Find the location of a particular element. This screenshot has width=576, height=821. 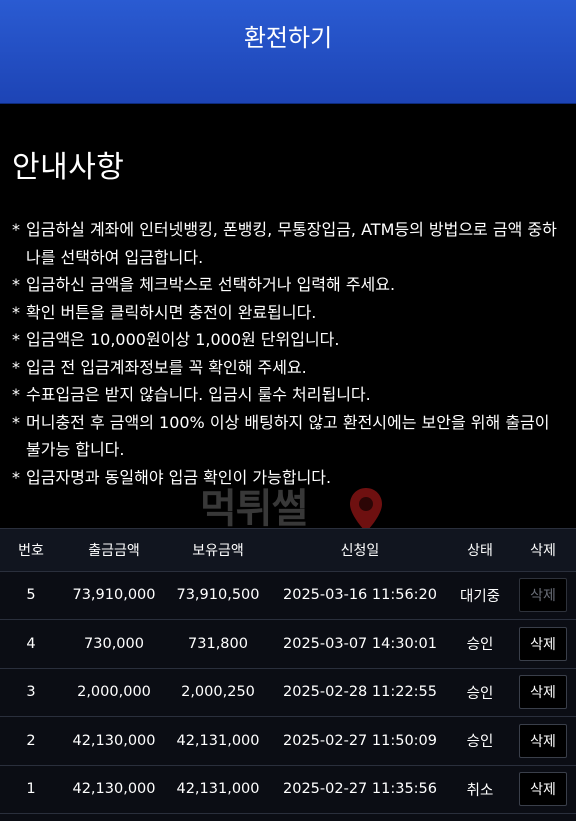

table-row: 4 730,000 731,800 2025-03-07 14:30:01 승인 삭제 is located at coordinates (288, 644).